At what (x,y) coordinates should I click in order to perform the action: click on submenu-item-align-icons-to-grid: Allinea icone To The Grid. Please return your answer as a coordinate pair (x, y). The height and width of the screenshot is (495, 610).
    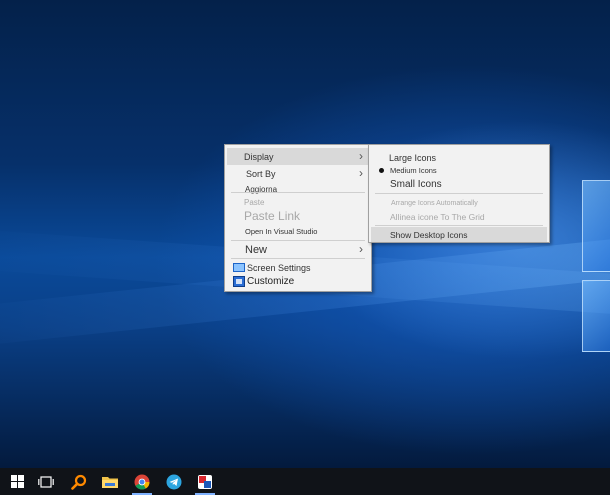
    Looking at the image, I should click on (459, 216).